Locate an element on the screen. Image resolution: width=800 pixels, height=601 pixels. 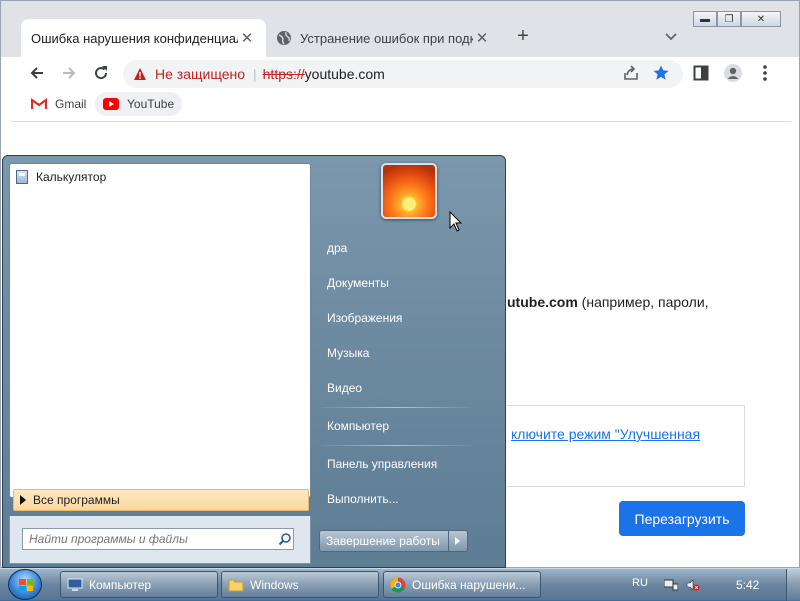
bookmark-gmail: Gmail is located at coordinates (58, 104).